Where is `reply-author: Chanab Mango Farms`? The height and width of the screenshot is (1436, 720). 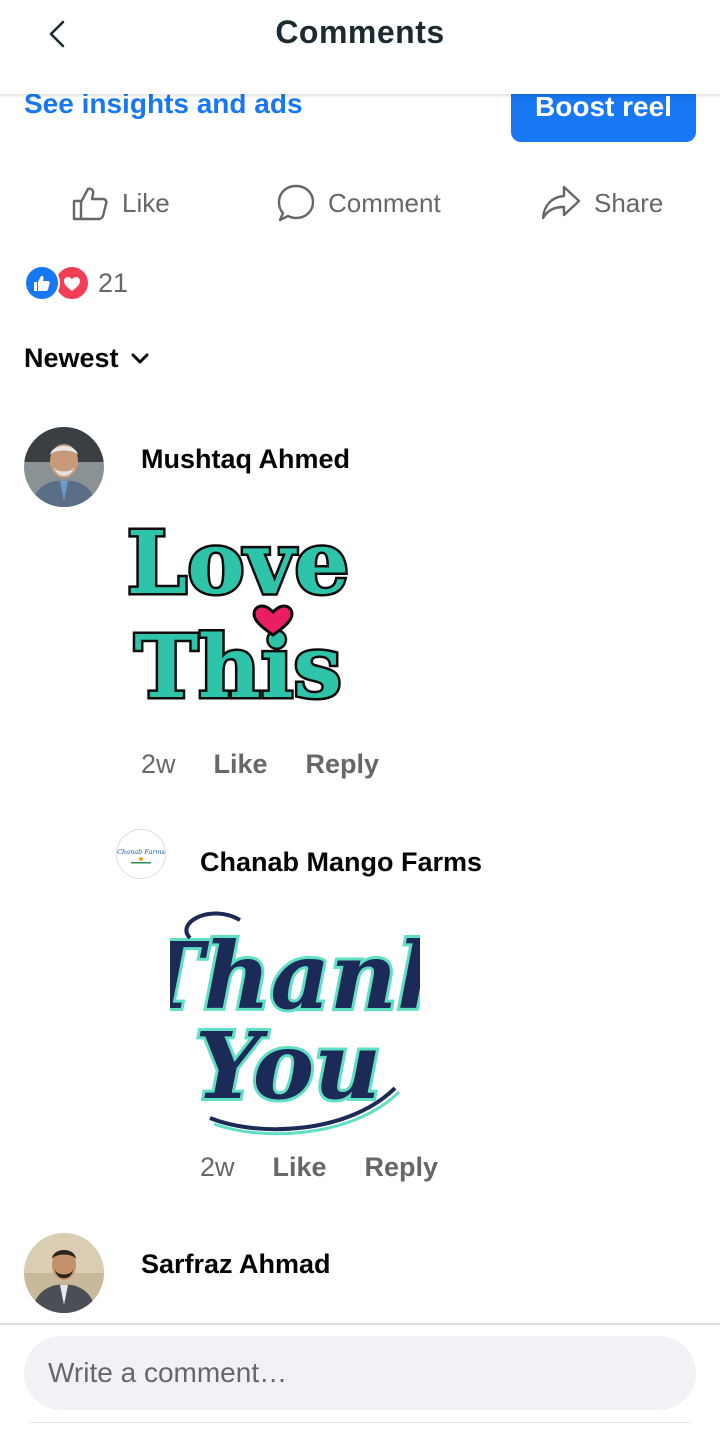 reply-author: Chanab Mango Farms is located at coordinates (341, 862).